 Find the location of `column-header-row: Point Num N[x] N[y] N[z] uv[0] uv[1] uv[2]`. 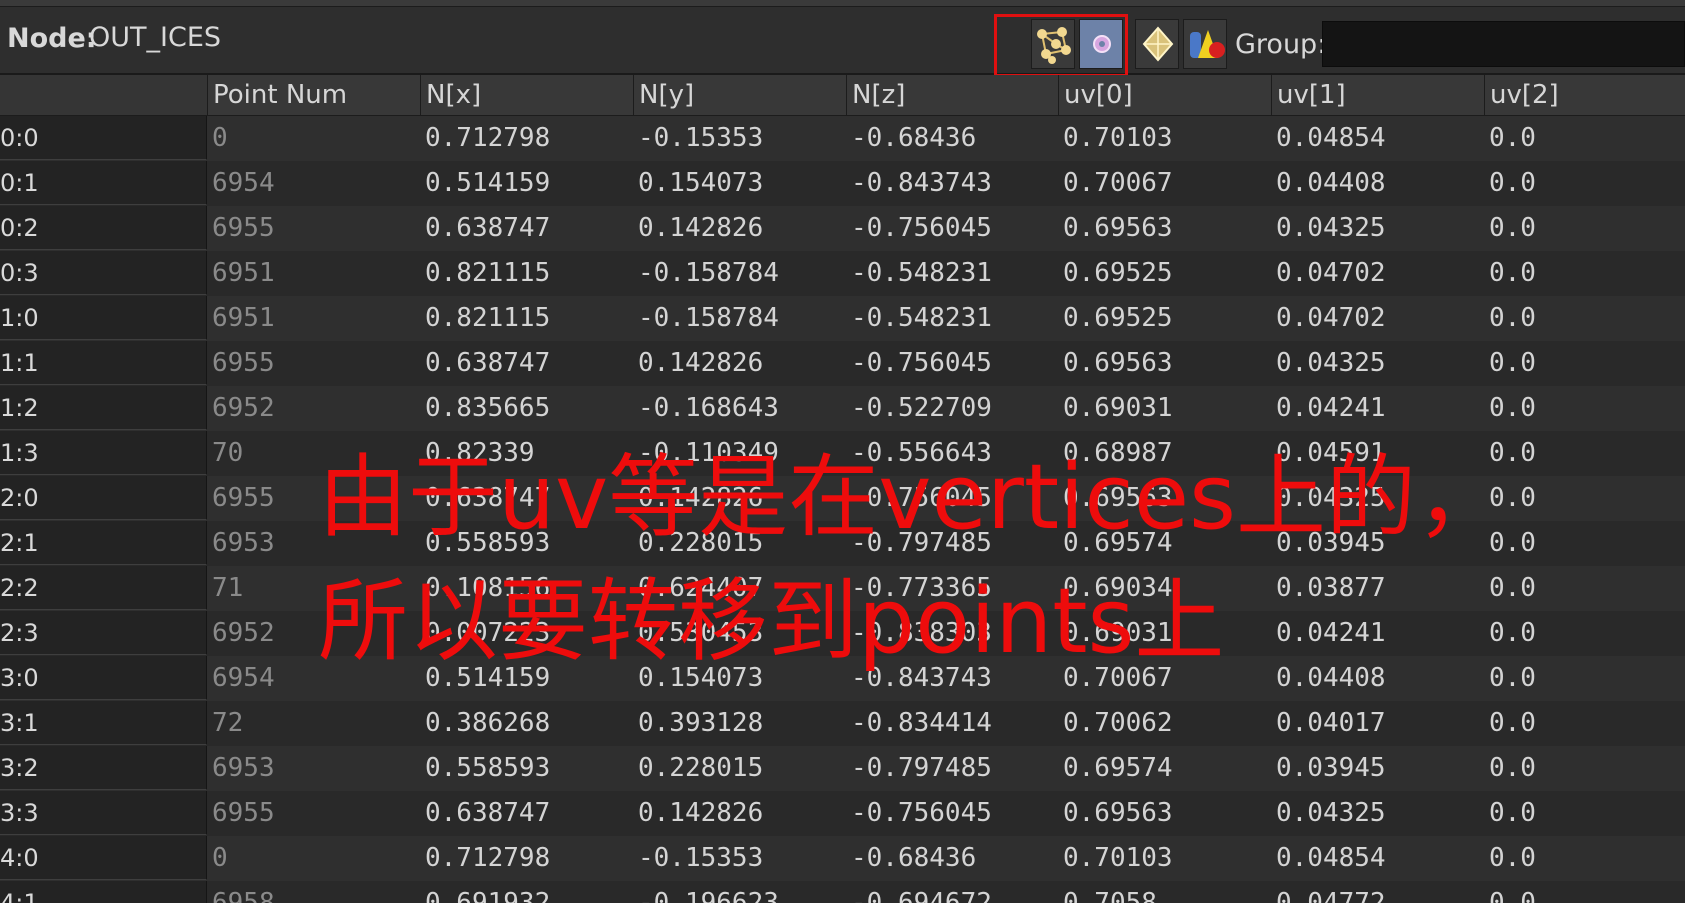

column-header-row: Point Num N[x] N[y] N[z] uv[0] uv[1] uv[2] is located at coordinates (842, 95).